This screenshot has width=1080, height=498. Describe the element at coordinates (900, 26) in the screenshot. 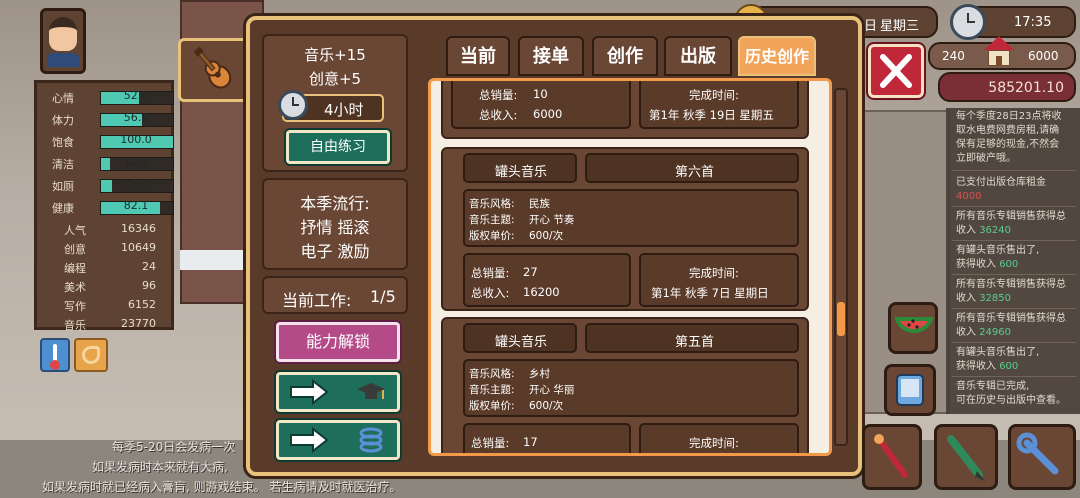

I see `weekday-label: 星期三` at that location.